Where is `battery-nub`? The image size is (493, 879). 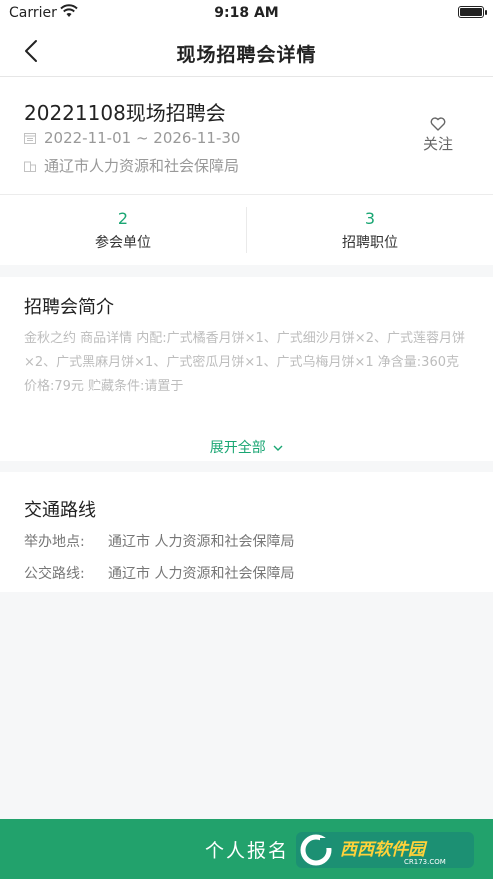 battery-nub is located at coordinates (486, 12).